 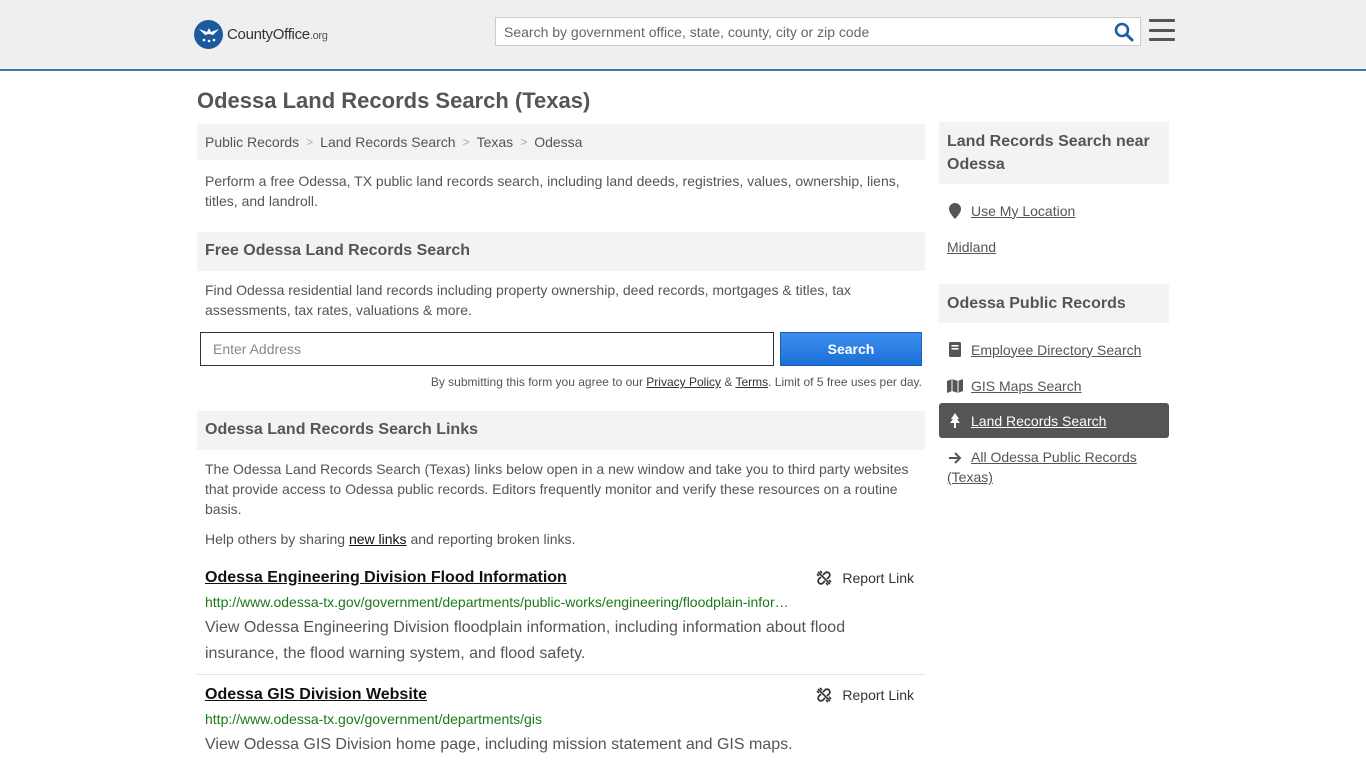 What do you see at coordinates (955, 350) in the screenshot?
I see `book-icon` at bounding box center [955, 350].